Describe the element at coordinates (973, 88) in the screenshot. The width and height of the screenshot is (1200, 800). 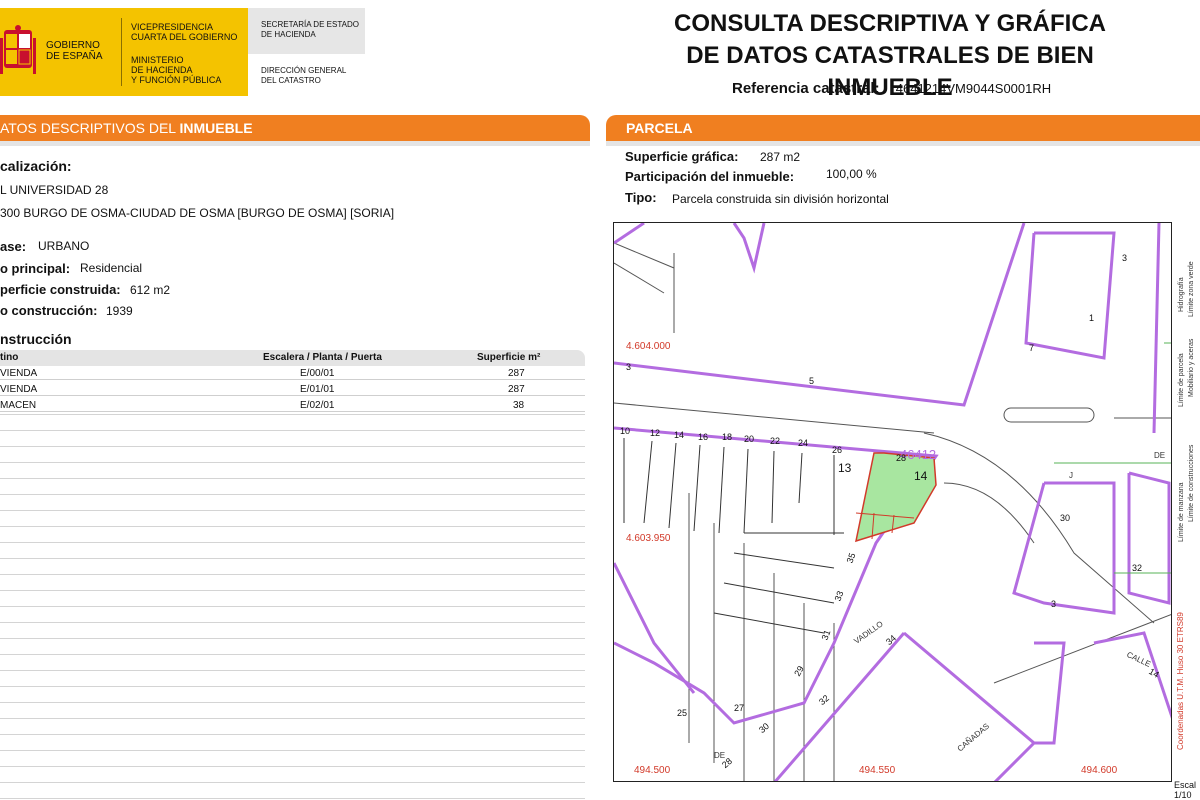
I see `ref-value: 4641214VM9044S0001RH` at that location.